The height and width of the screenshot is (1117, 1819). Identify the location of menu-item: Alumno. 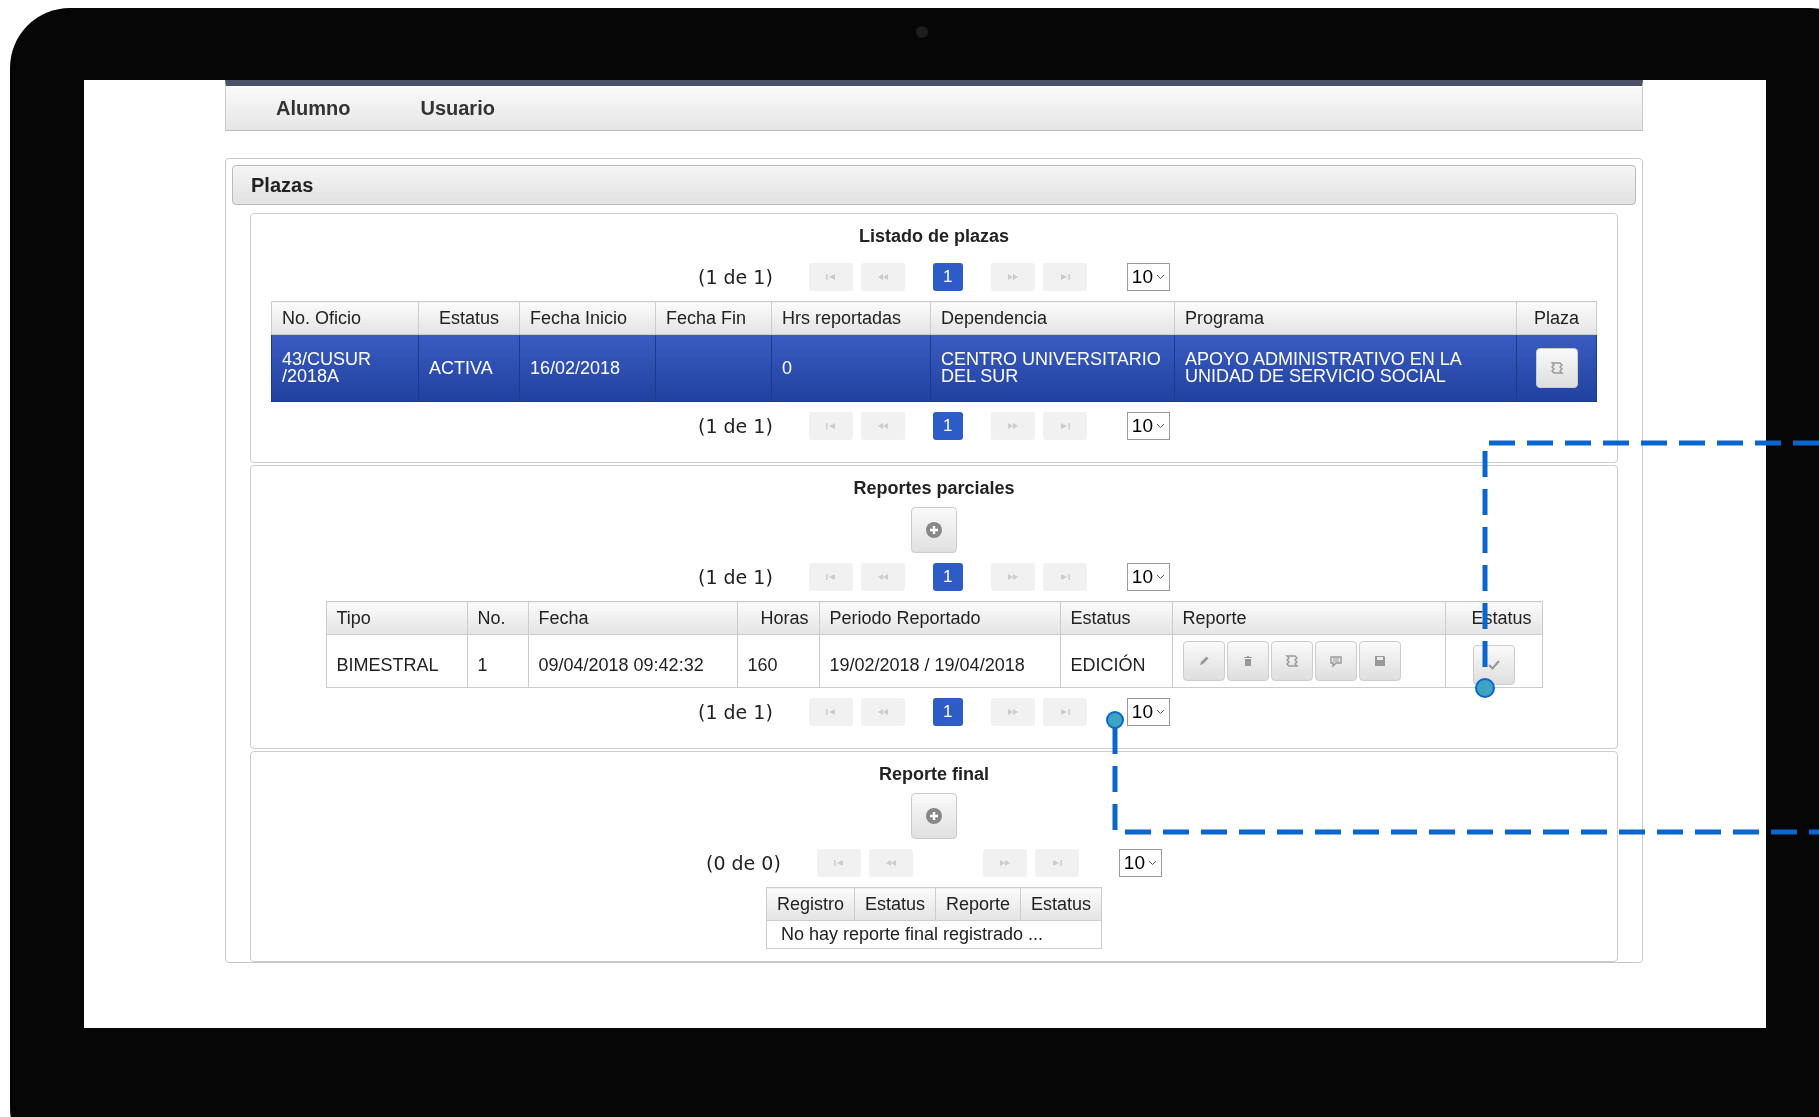
(313, 108).